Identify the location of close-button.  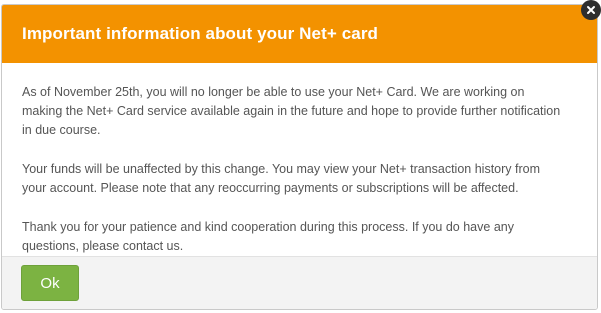
(591, 10).